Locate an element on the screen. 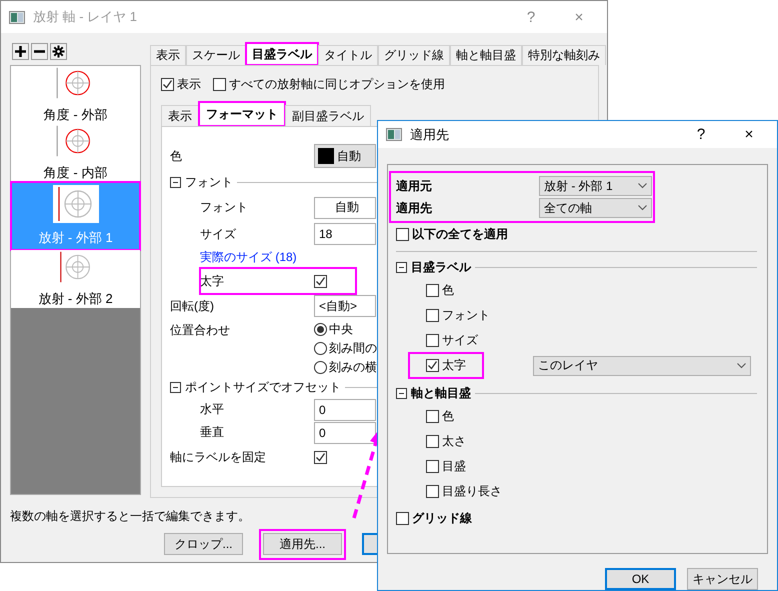 This screenshot has width=778, height=591. dropdown: このレイヤ is located at coordinates (642, 366).